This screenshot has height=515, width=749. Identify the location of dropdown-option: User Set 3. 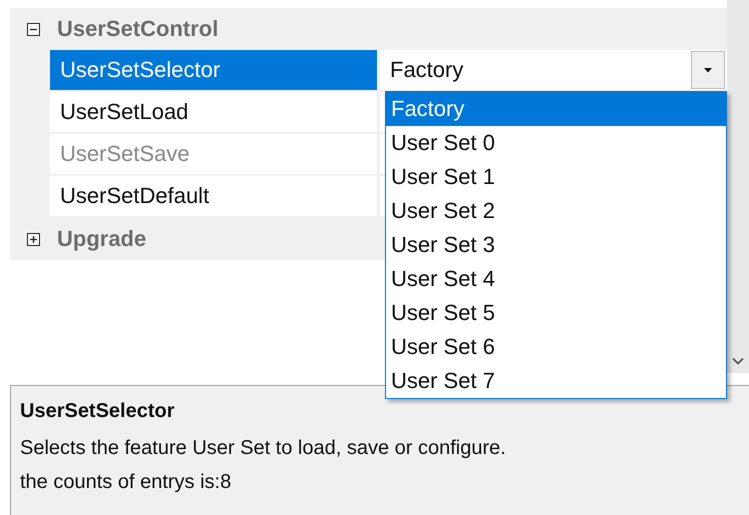
(556, 245).